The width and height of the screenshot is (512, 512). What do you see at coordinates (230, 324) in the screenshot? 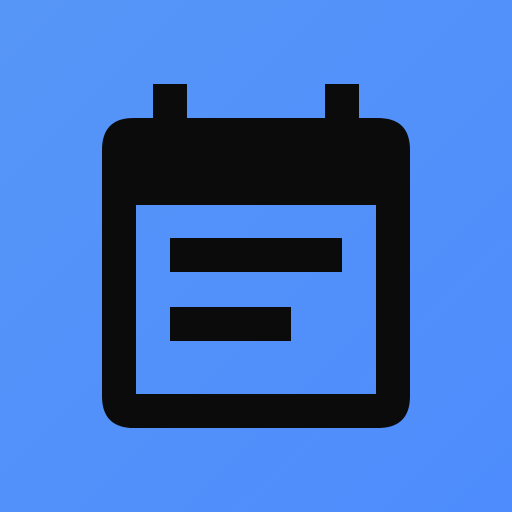
I see `calendar-note-line-short` at bounding box center [230, 324].